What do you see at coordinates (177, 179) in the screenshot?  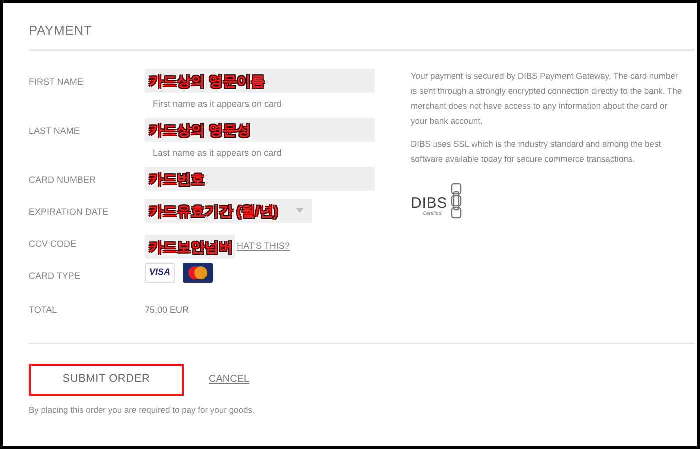 I see `annotation-text: 카드번호` at bounding box center [177, 179].